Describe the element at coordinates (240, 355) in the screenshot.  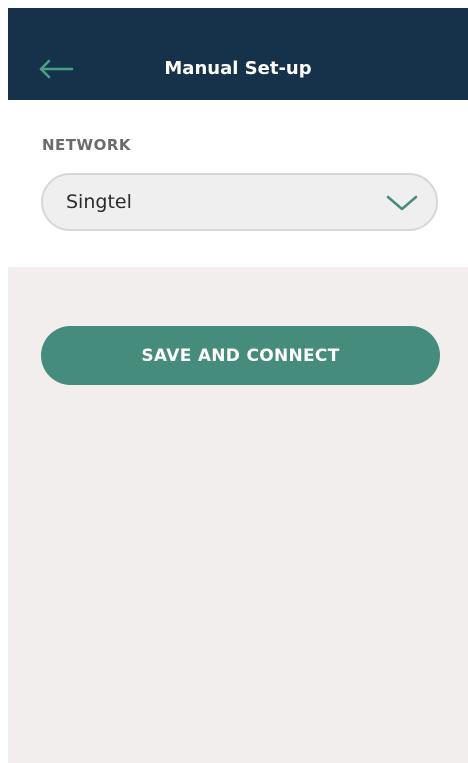
I see `save-and-connect-button: SAVE AND CONNECT` at that location.